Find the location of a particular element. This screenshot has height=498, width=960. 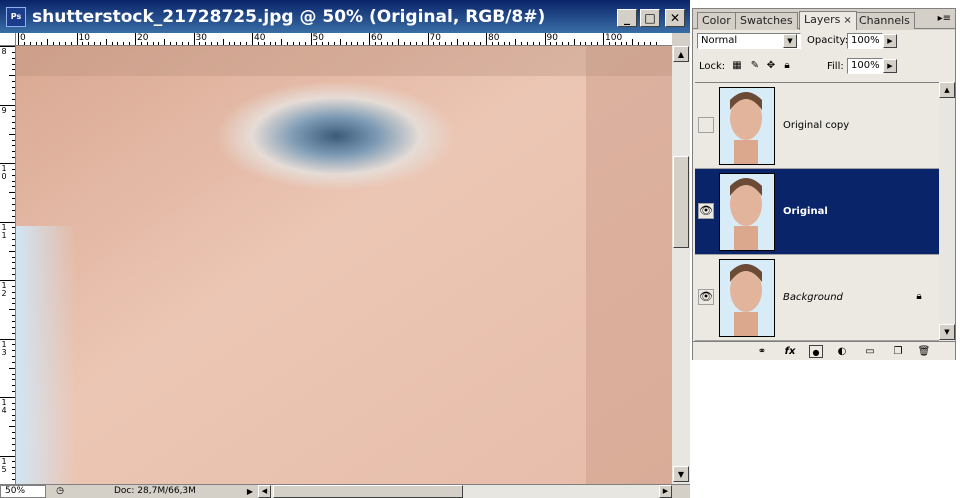

portrait-thumbnail-icon is located at coordinates (747, 298).